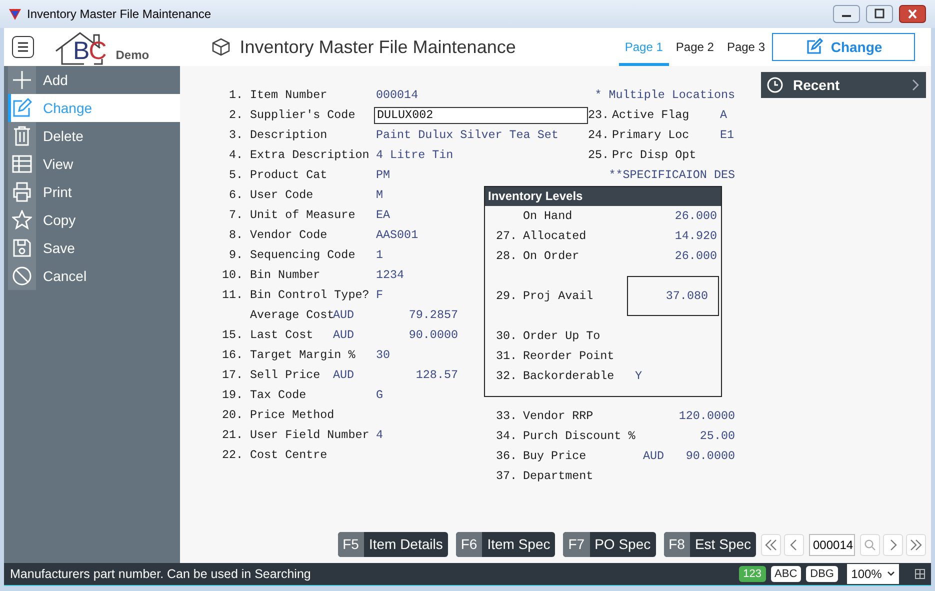  Describe the element at coordinates (289, 235) in the screenshot. I see `field-label: Vendor Code` at that location.